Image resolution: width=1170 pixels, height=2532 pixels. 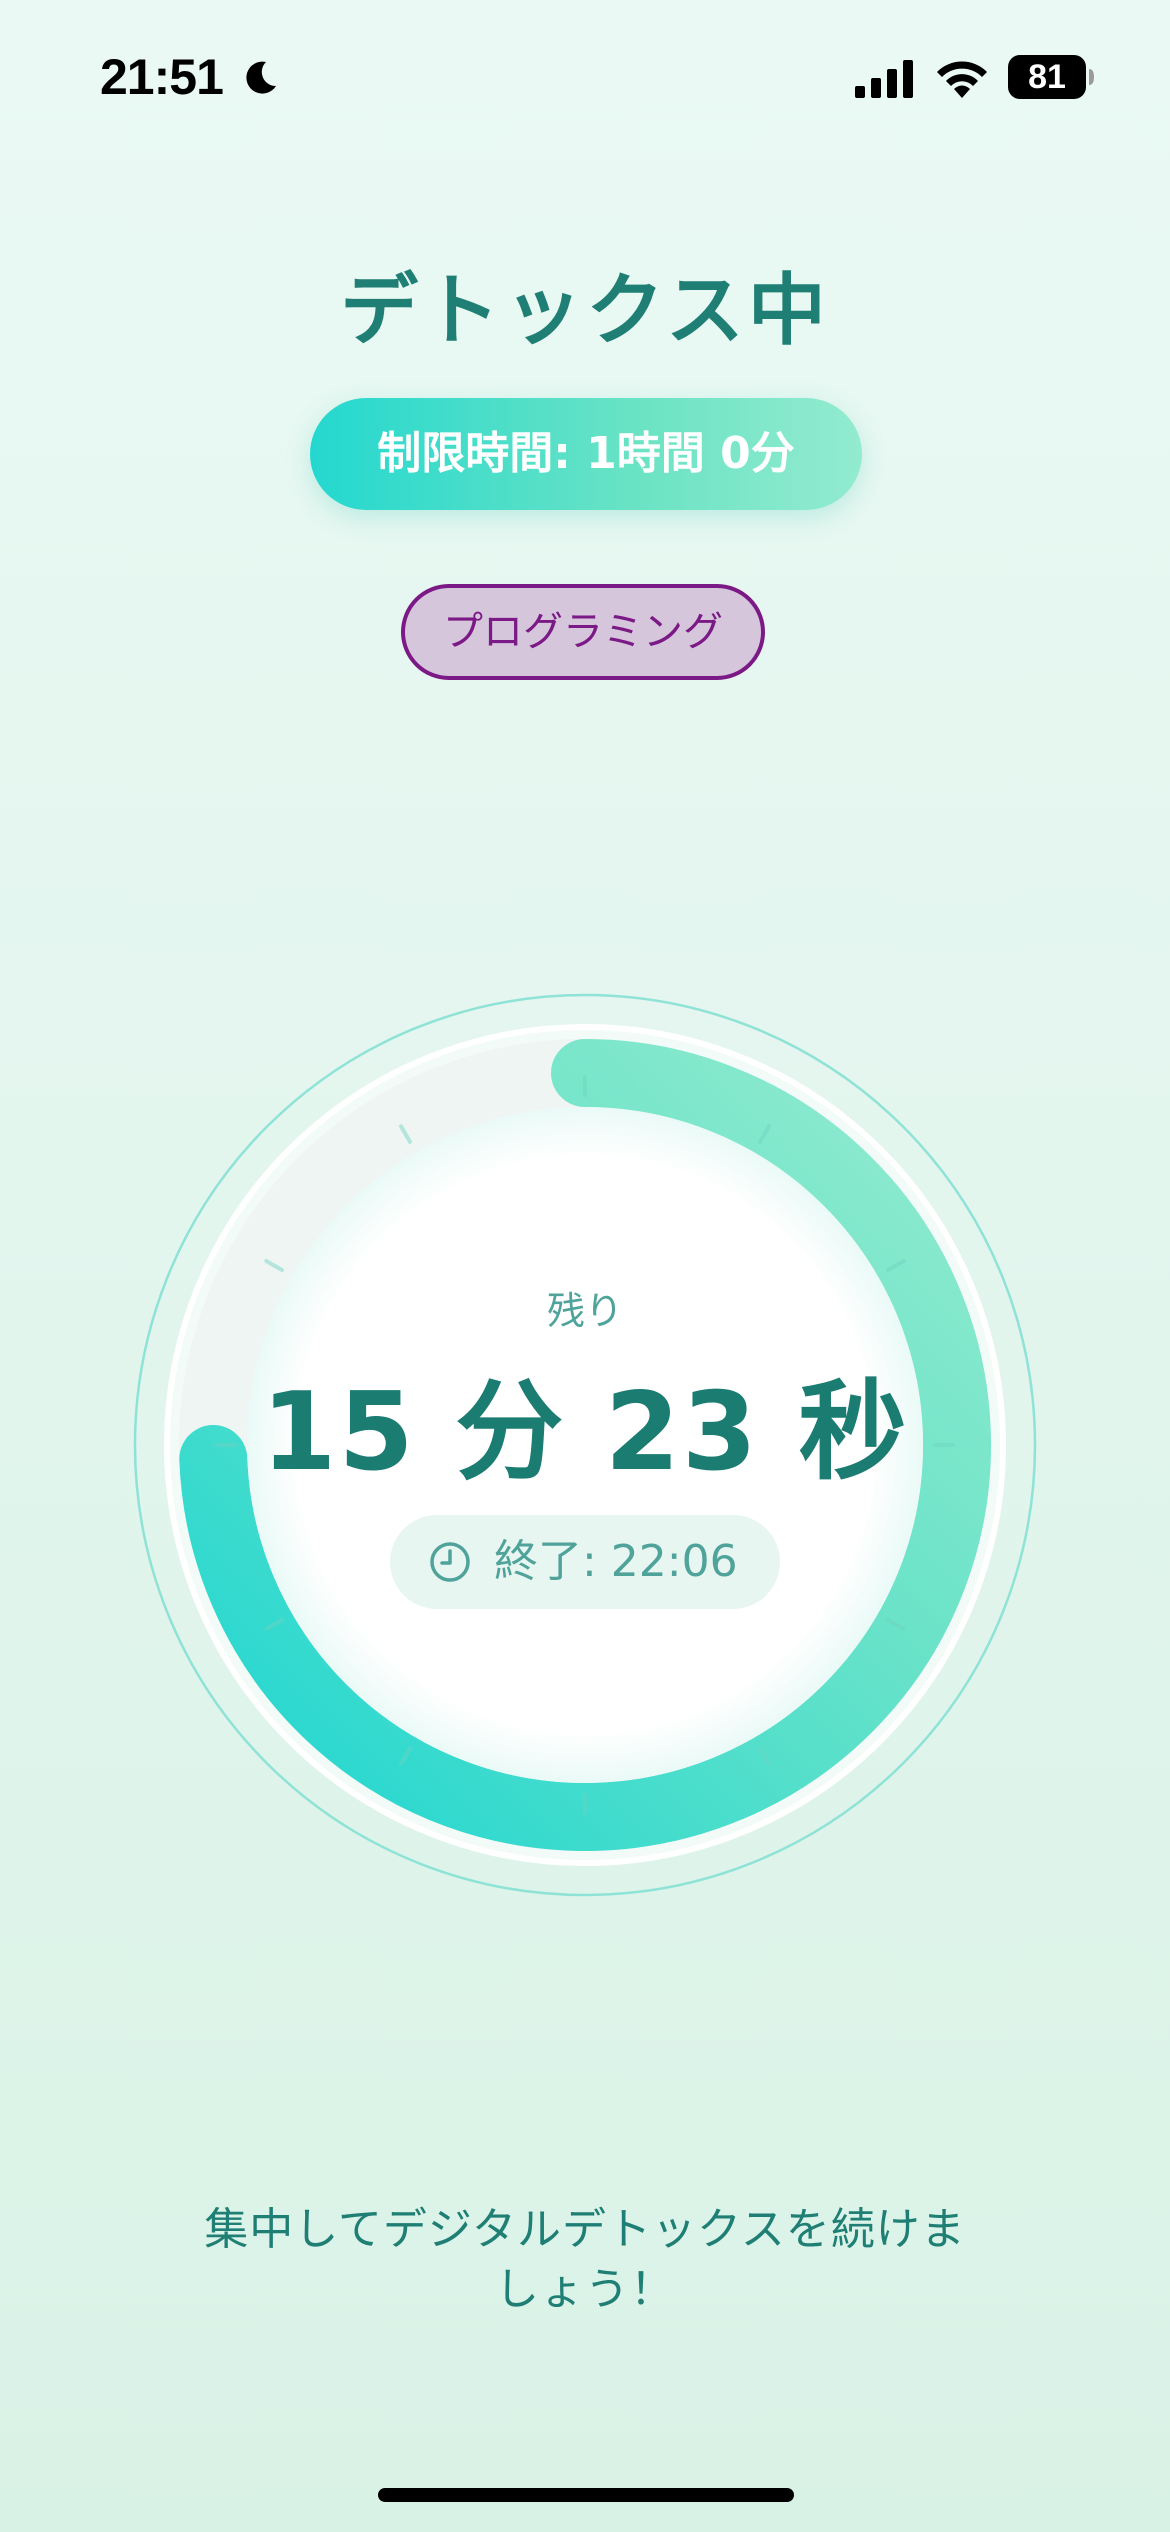 What do you see at coordinates (585, 75) in the screenshot?
I see `status-bar: 21:51 81` at bounding box center [585, 75].